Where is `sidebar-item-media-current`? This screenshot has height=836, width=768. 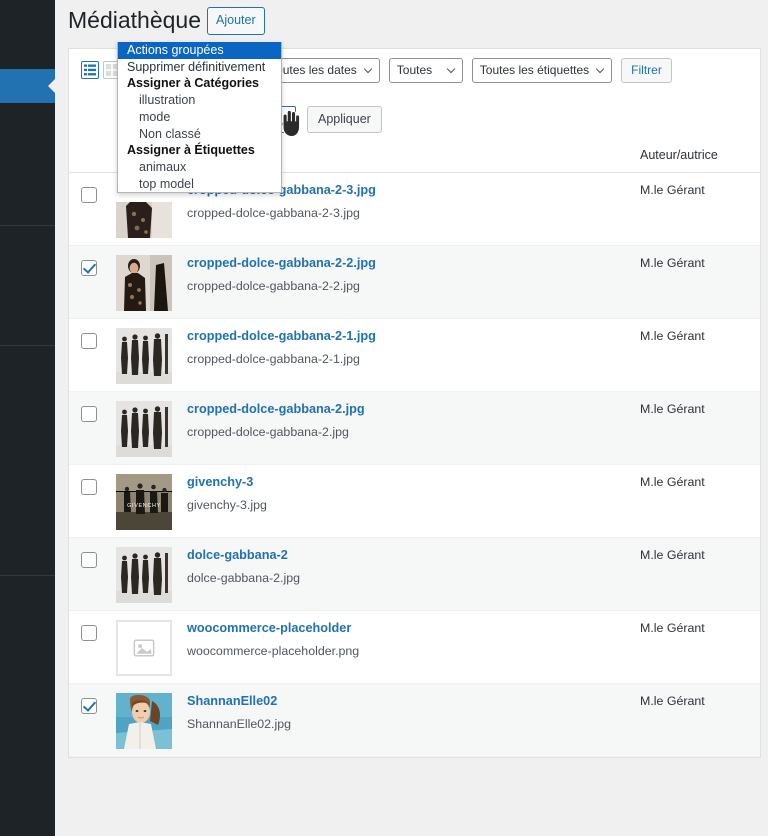
sidebar-item-media-current is located at coordinates (27, 86).